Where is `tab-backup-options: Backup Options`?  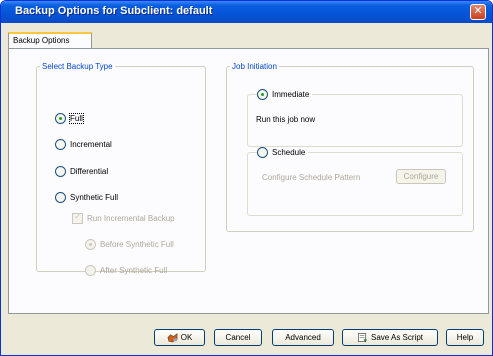 tab-backup-options: Backup Options is located at coordinates (50, 40).